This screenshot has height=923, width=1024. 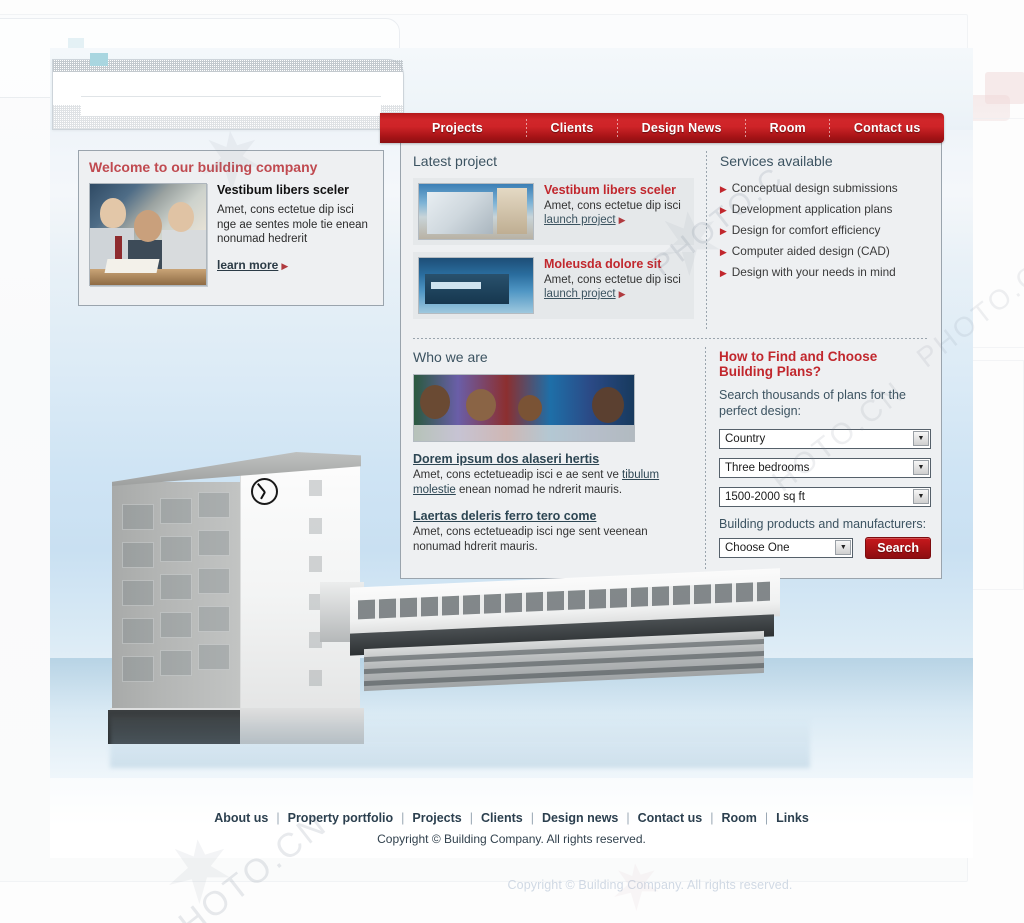 What do you see at coordinates (681, 128) in the screenshot?
I see `nav-item-design-news: Design News` at bounding box center [681, 128].